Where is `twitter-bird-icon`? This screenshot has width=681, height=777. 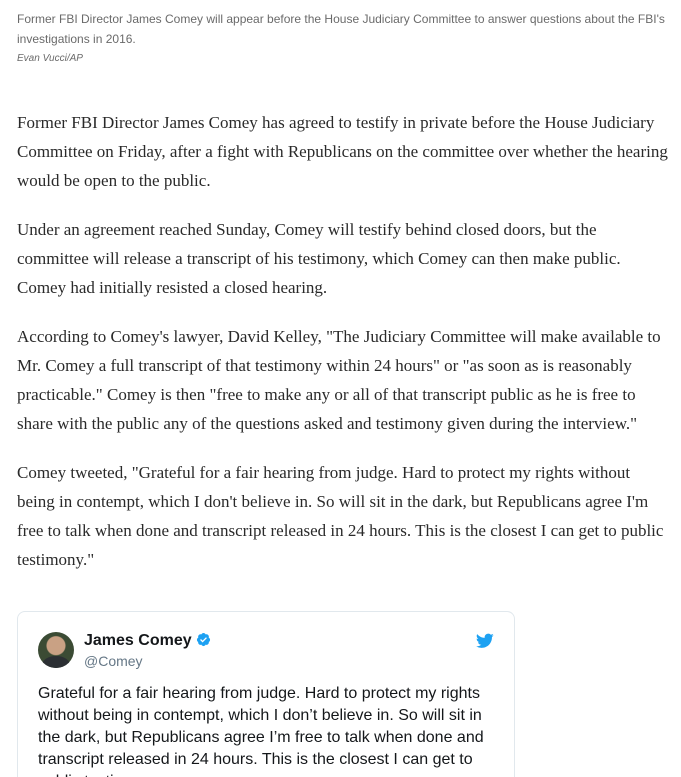
twitter-bird-icon is located at coordinates (485, 641).